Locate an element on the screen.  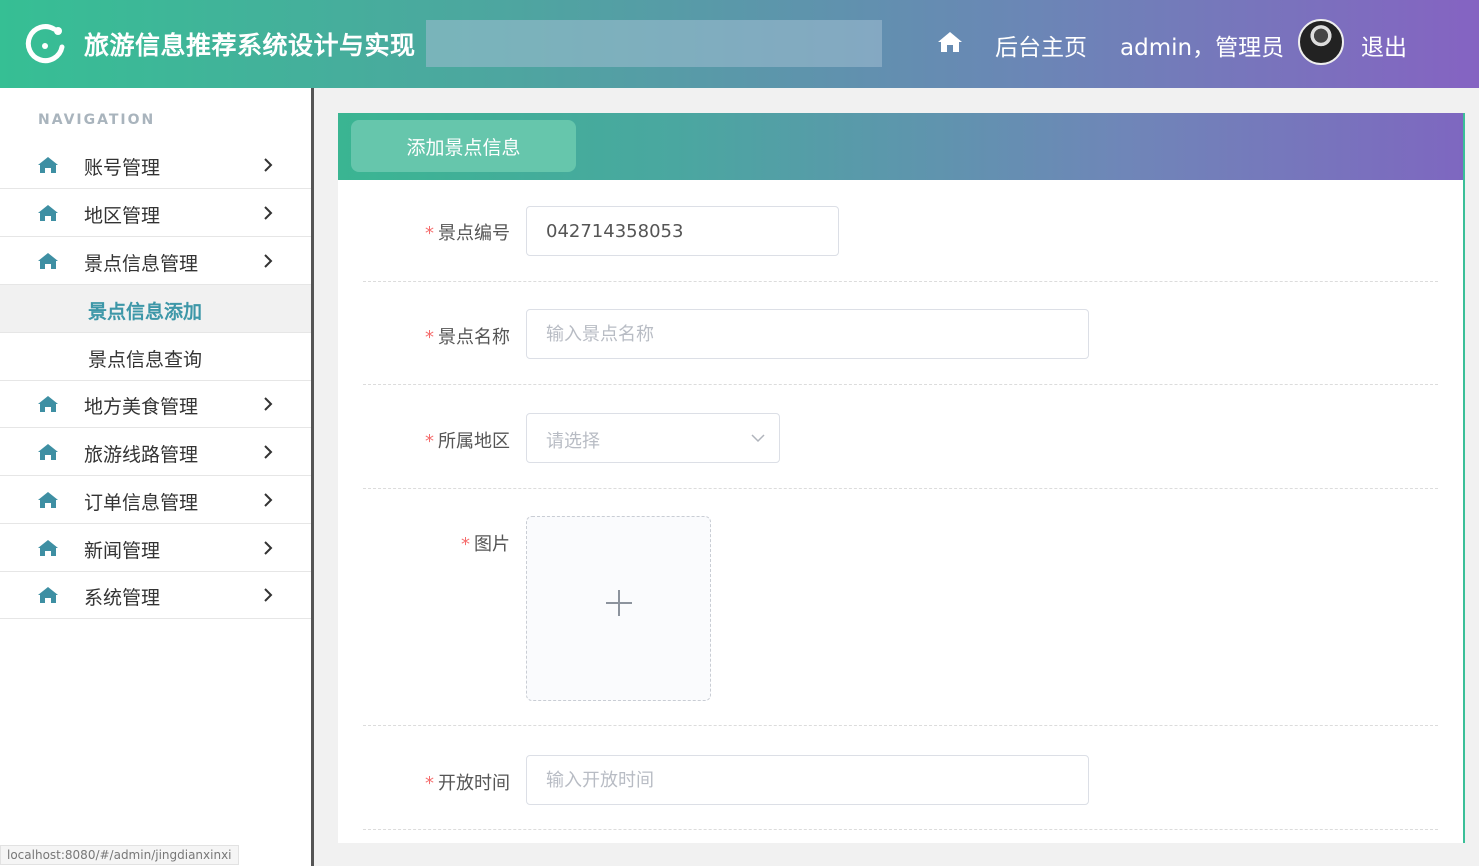
code-field is located at coordinates (682, 231).